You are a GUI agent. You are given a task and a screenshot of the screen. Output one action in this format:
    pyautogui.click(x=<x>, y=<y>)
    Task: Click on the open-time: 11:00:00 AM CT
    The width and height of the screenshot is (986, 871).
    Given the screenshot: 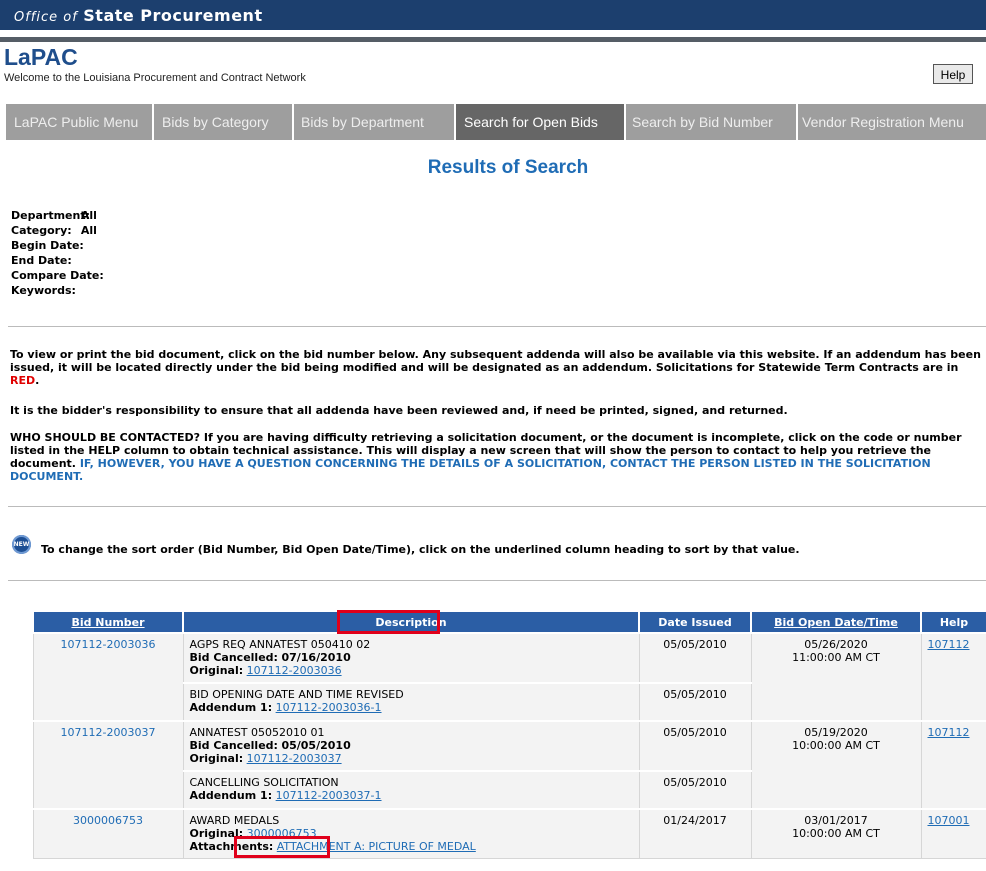 What is the action you would take?
    pyautogui.click(x=836, y=657)
    